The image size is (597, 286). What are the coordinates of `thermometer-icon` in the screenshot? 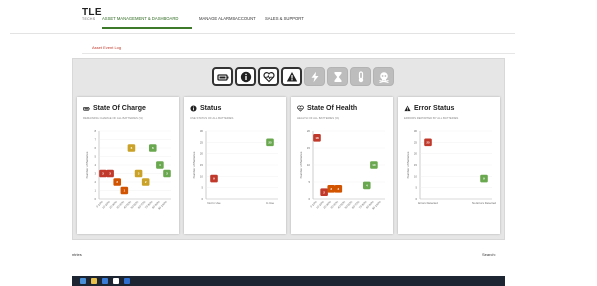 It's located at (360, 76).